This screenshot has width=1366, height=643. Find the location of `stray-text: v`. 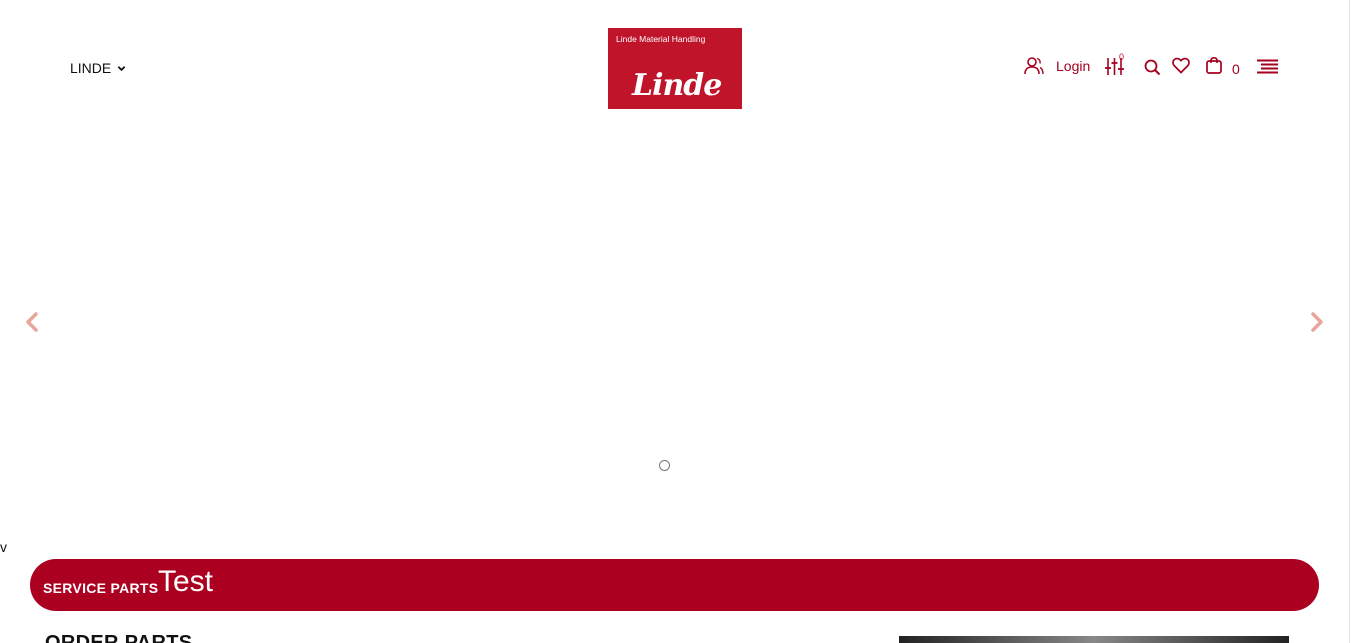

stray-text: v is located at coordinates (3, 547).